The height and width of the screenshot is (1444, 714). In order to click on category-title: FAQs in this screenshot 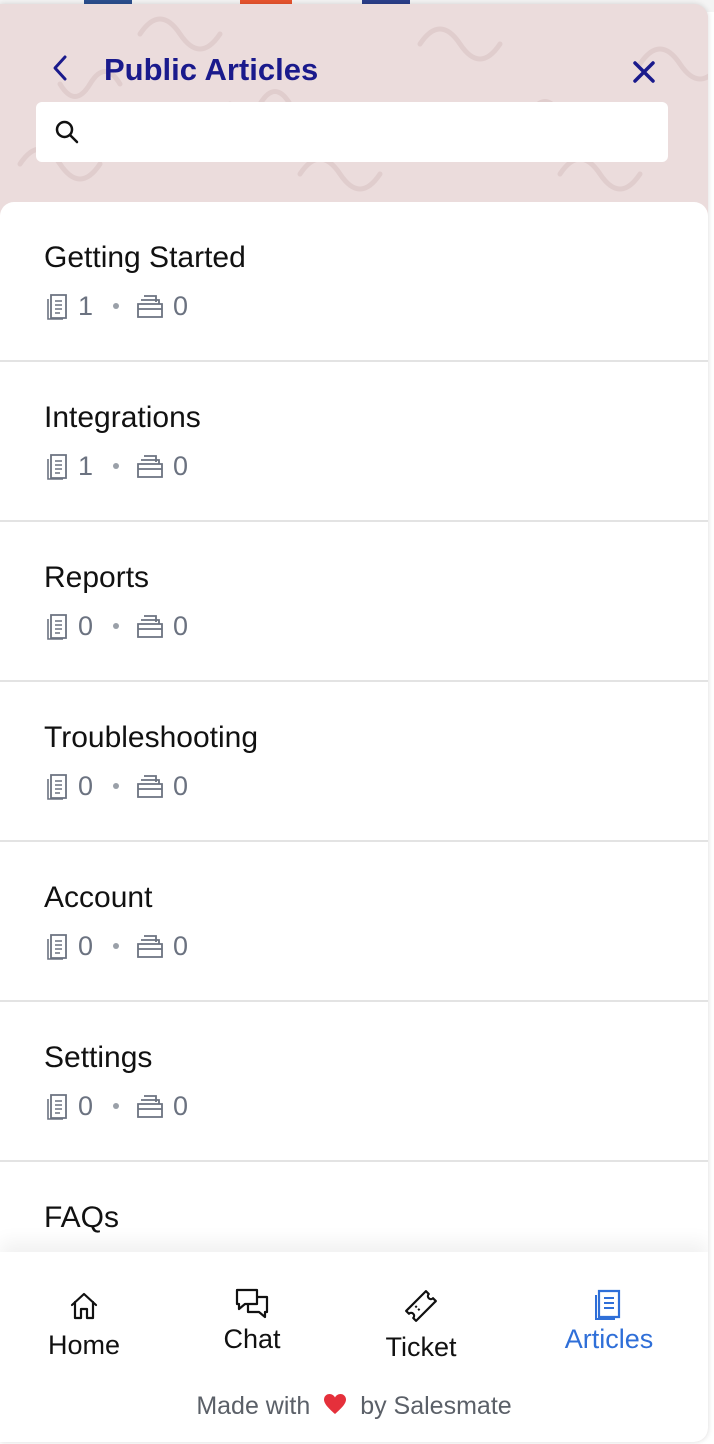, I will do `click(82, 1217)`.